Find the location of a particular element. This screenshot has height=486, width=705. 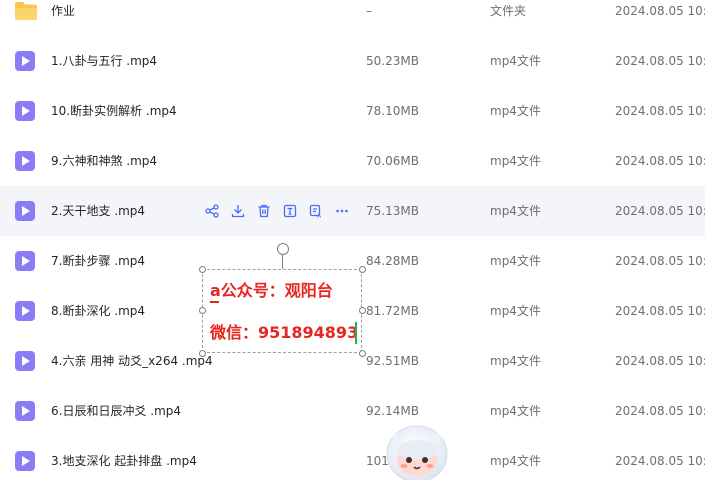

file-type: 文件夹 is located at coordinates (508, 11).